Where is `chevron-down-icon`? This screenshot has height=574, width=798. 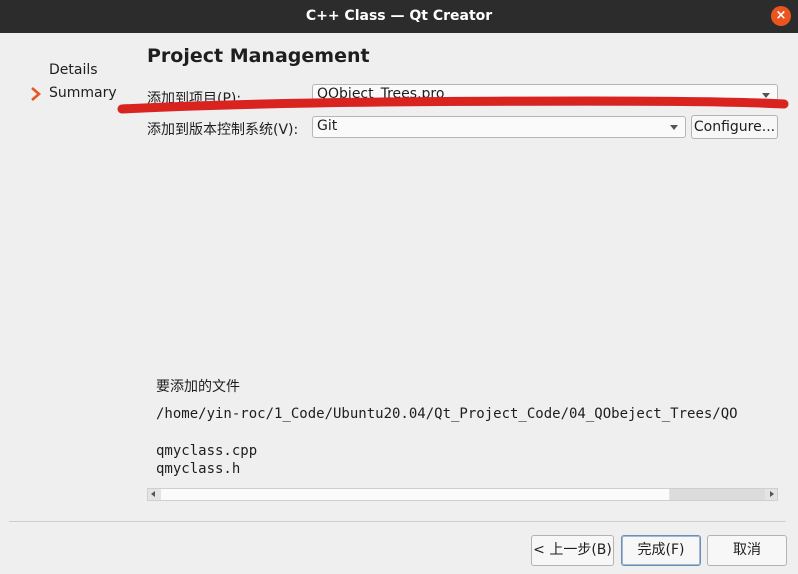 chevron-down-icon is located at coordinates (674, 127).